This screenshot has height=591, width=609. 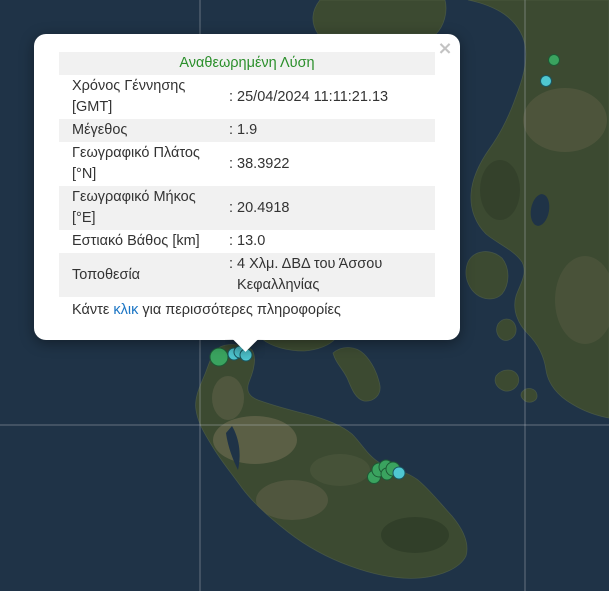 I want to click on detail-label: Μέγεθος, so click(x=100, y=130).